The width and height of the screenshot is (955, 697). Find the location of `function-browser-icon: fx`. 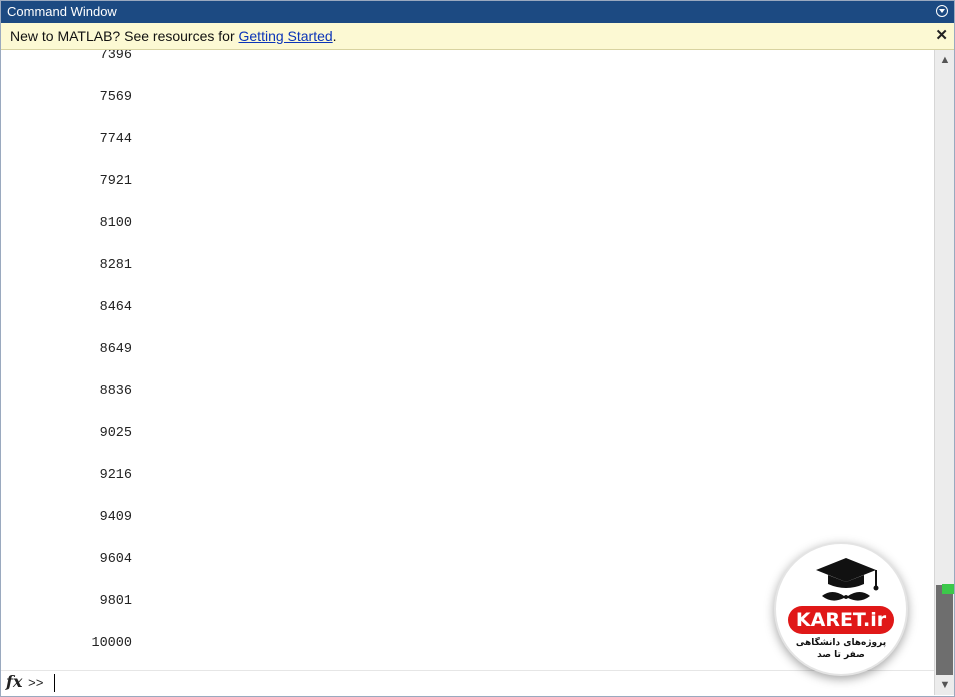

function-browser-icon: fx is located at coordinates (14, 681).